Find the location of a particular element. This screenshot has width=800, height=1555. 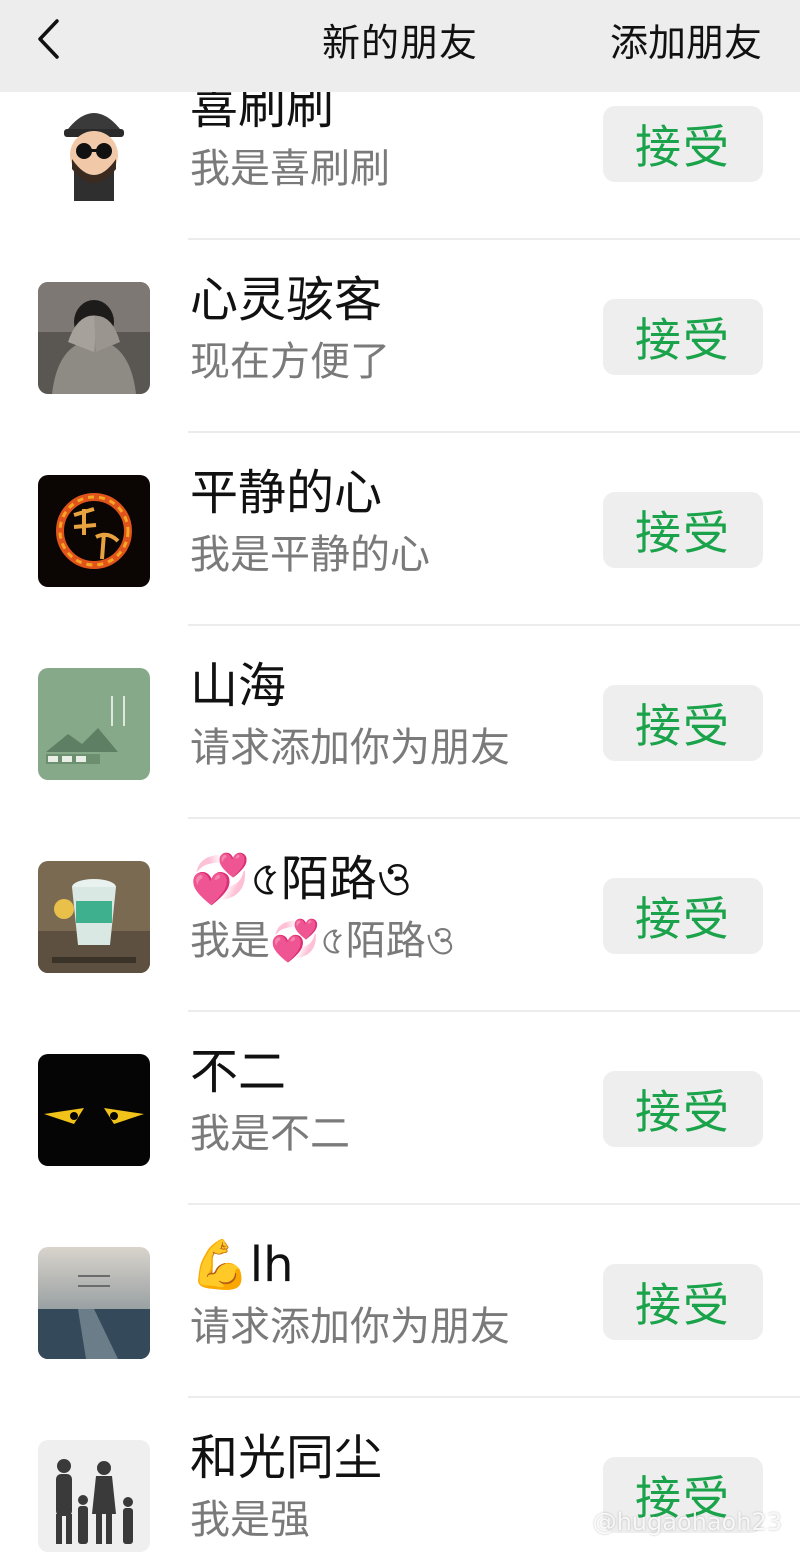

yellow-eyes-avatar-icon is located at coordinates (94, 1110).